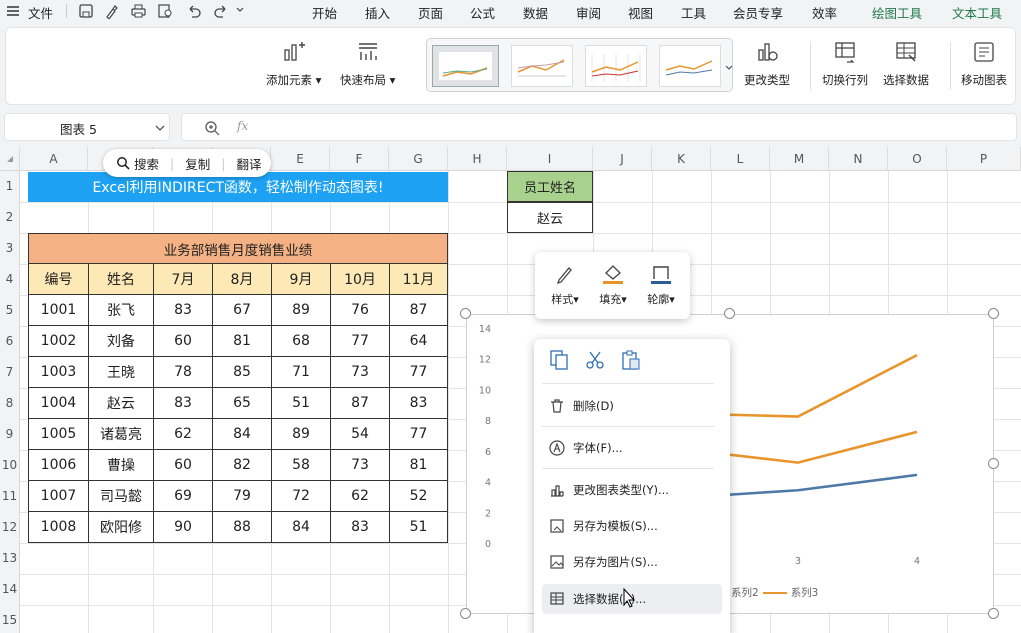 The height and width of the screenshot is (633, 1021). What do you see at coordinates (182, 527) in the screenshot?
I see `table-cell: 90` at bounding box center [182, 527].